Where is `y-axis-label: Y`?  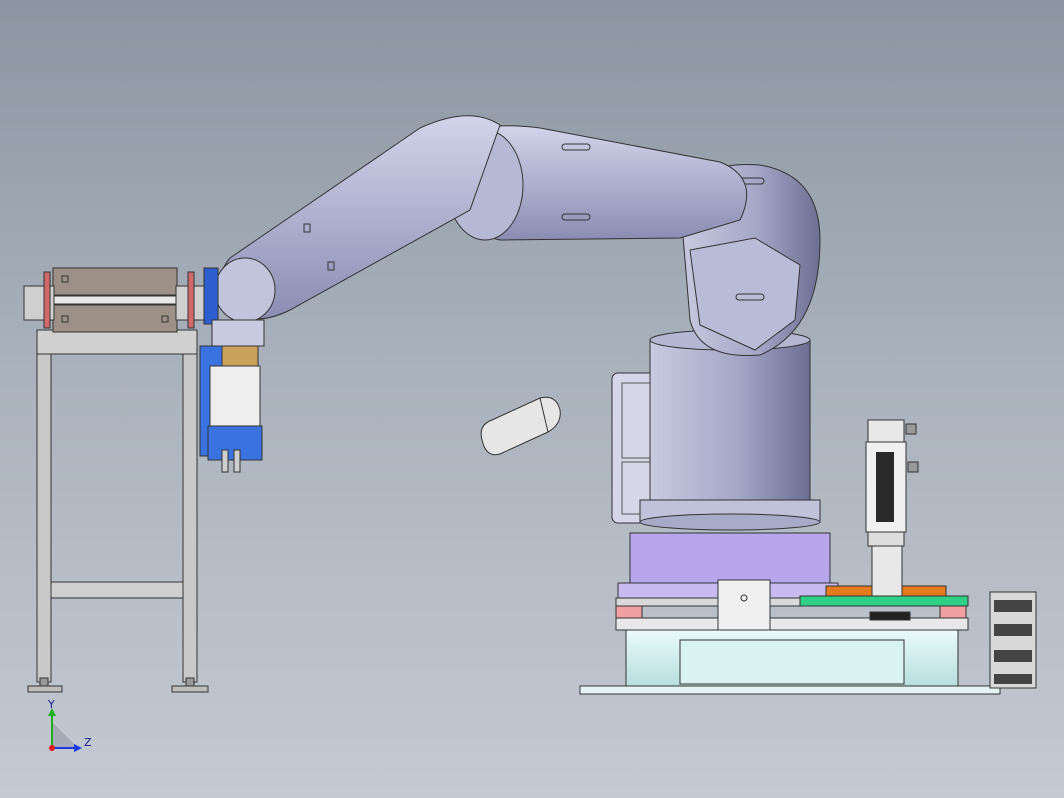 y-axis-label: Y is located at coordinates (51, 704).